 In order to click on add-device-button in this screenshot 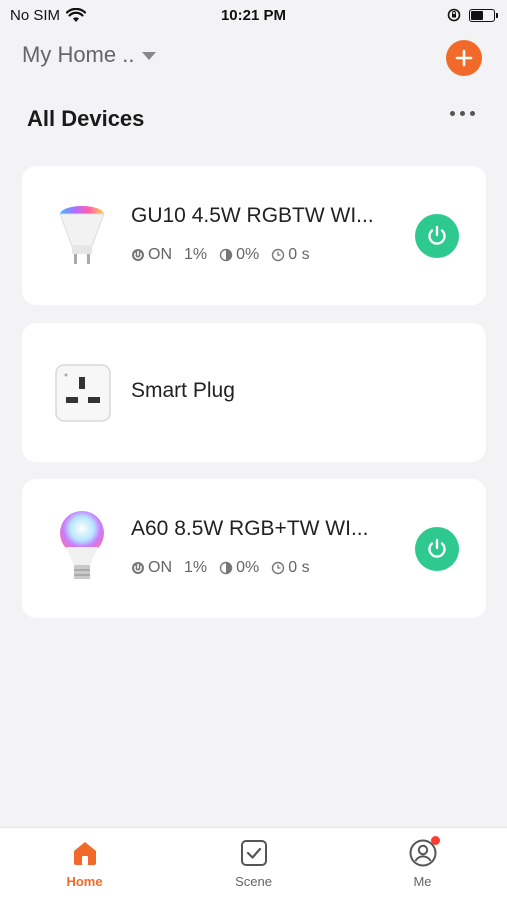, I will do `click(464, 58)`.